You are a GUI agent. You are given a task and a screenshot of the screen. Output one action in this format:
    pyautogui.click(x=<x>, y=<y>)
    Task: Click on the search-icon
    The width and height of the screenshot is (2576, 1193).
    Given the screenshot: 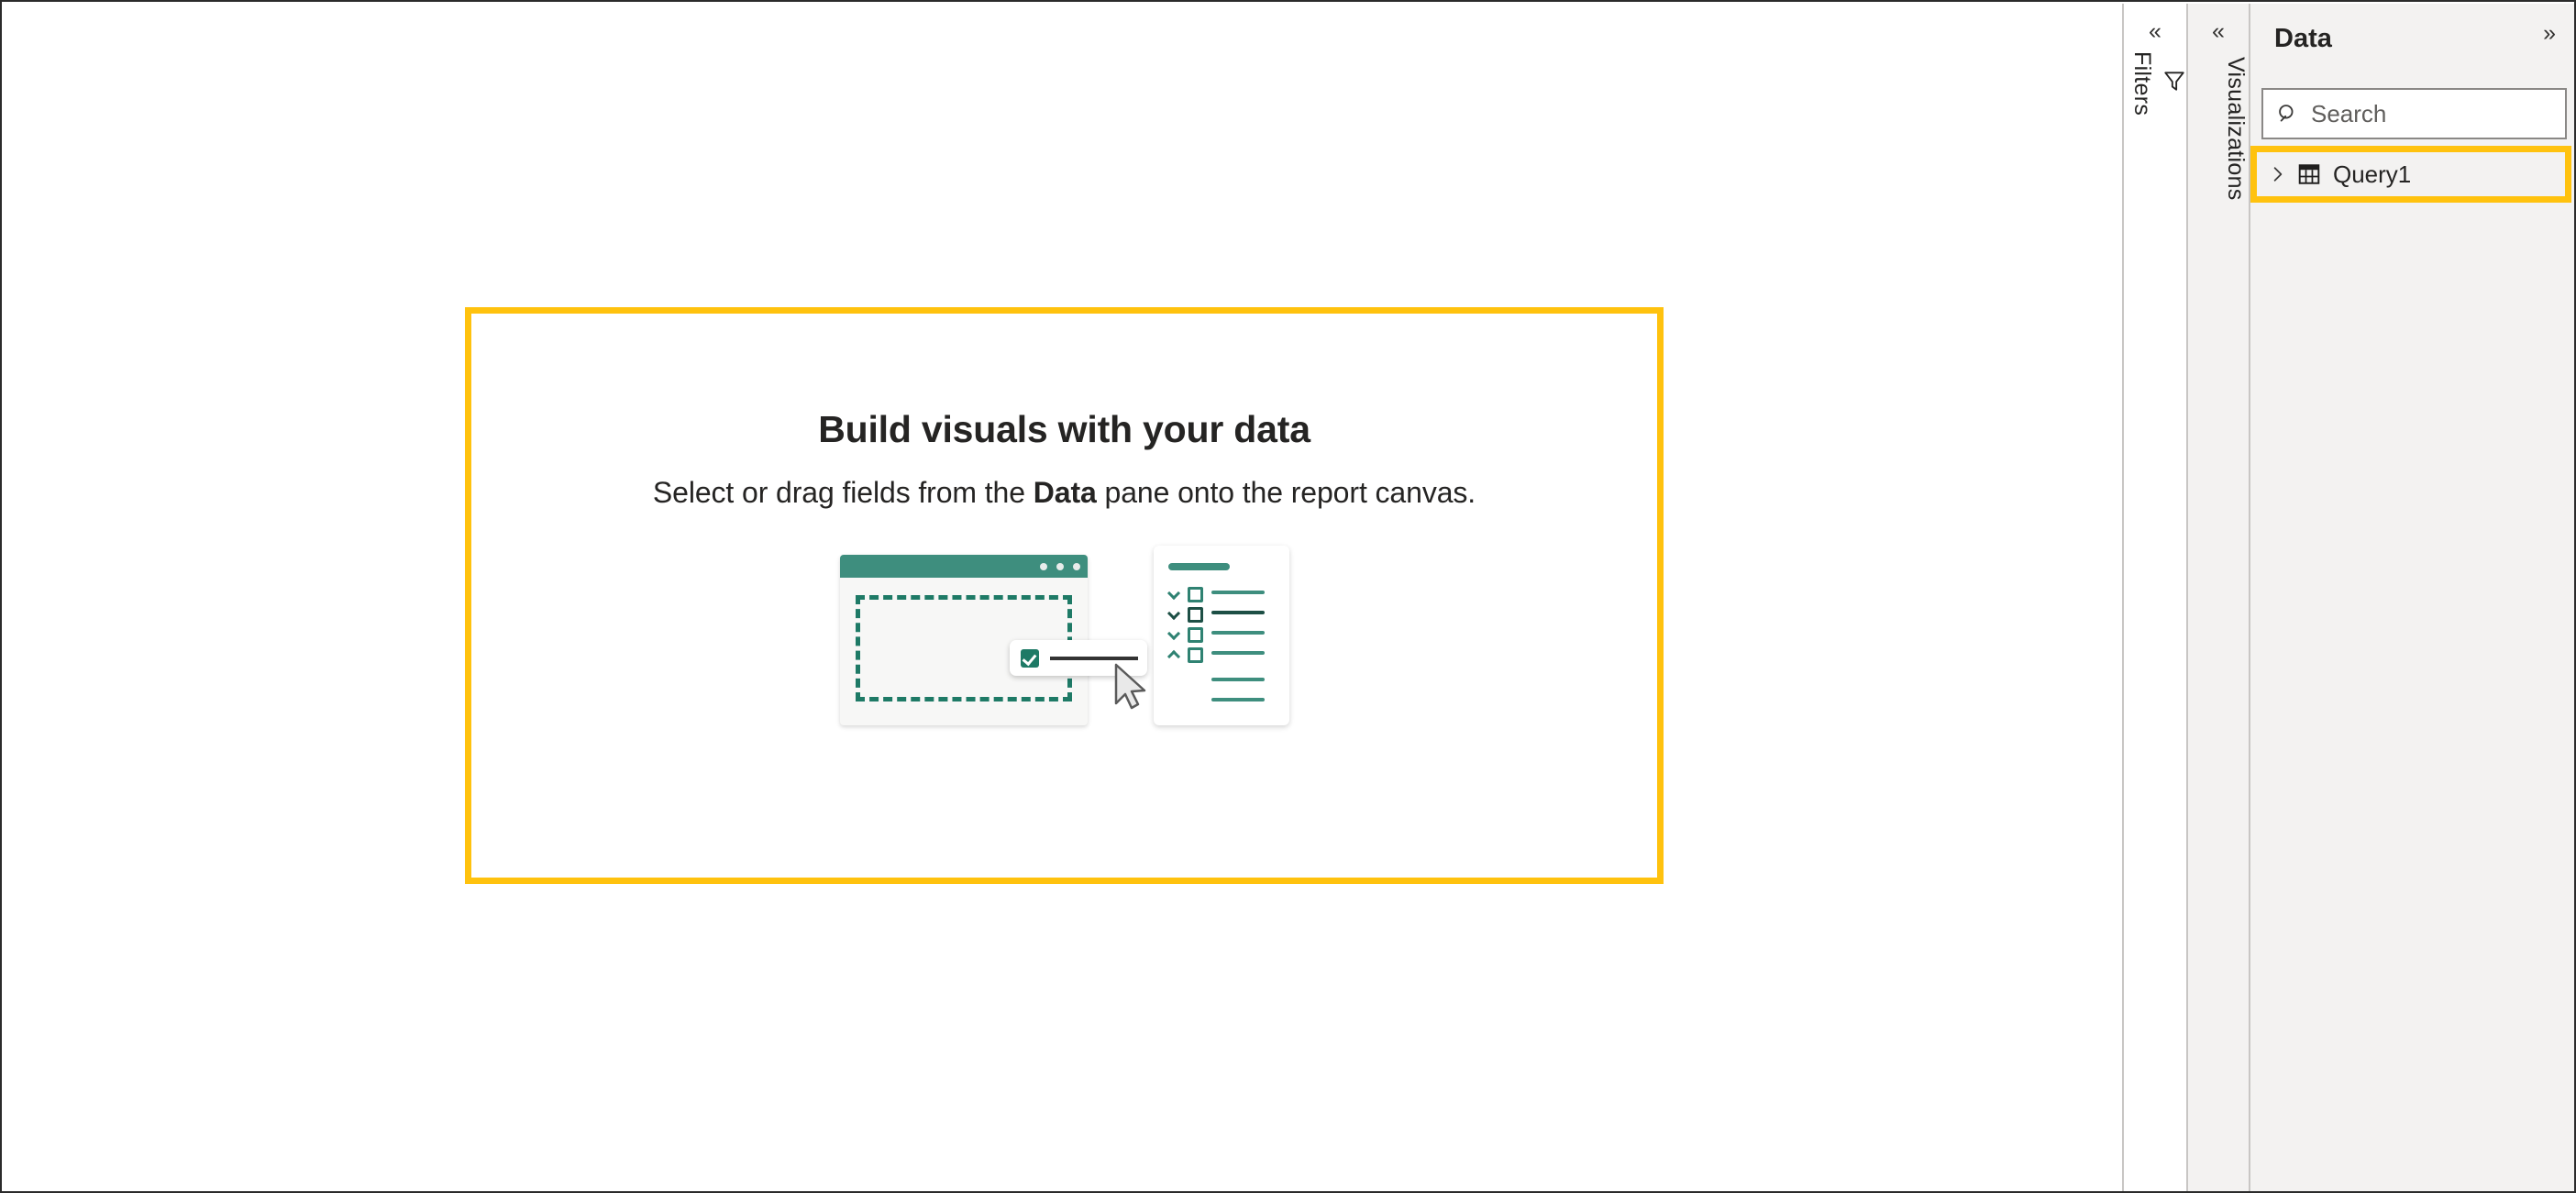 What is the action you would take?
    pyautogui.click(x=2286, y=113)
    